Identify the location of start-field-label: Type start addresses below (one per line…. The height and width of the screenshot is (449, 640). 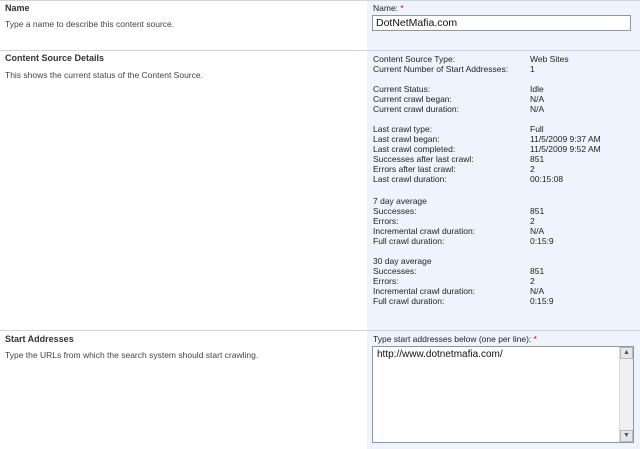
(452, 339).